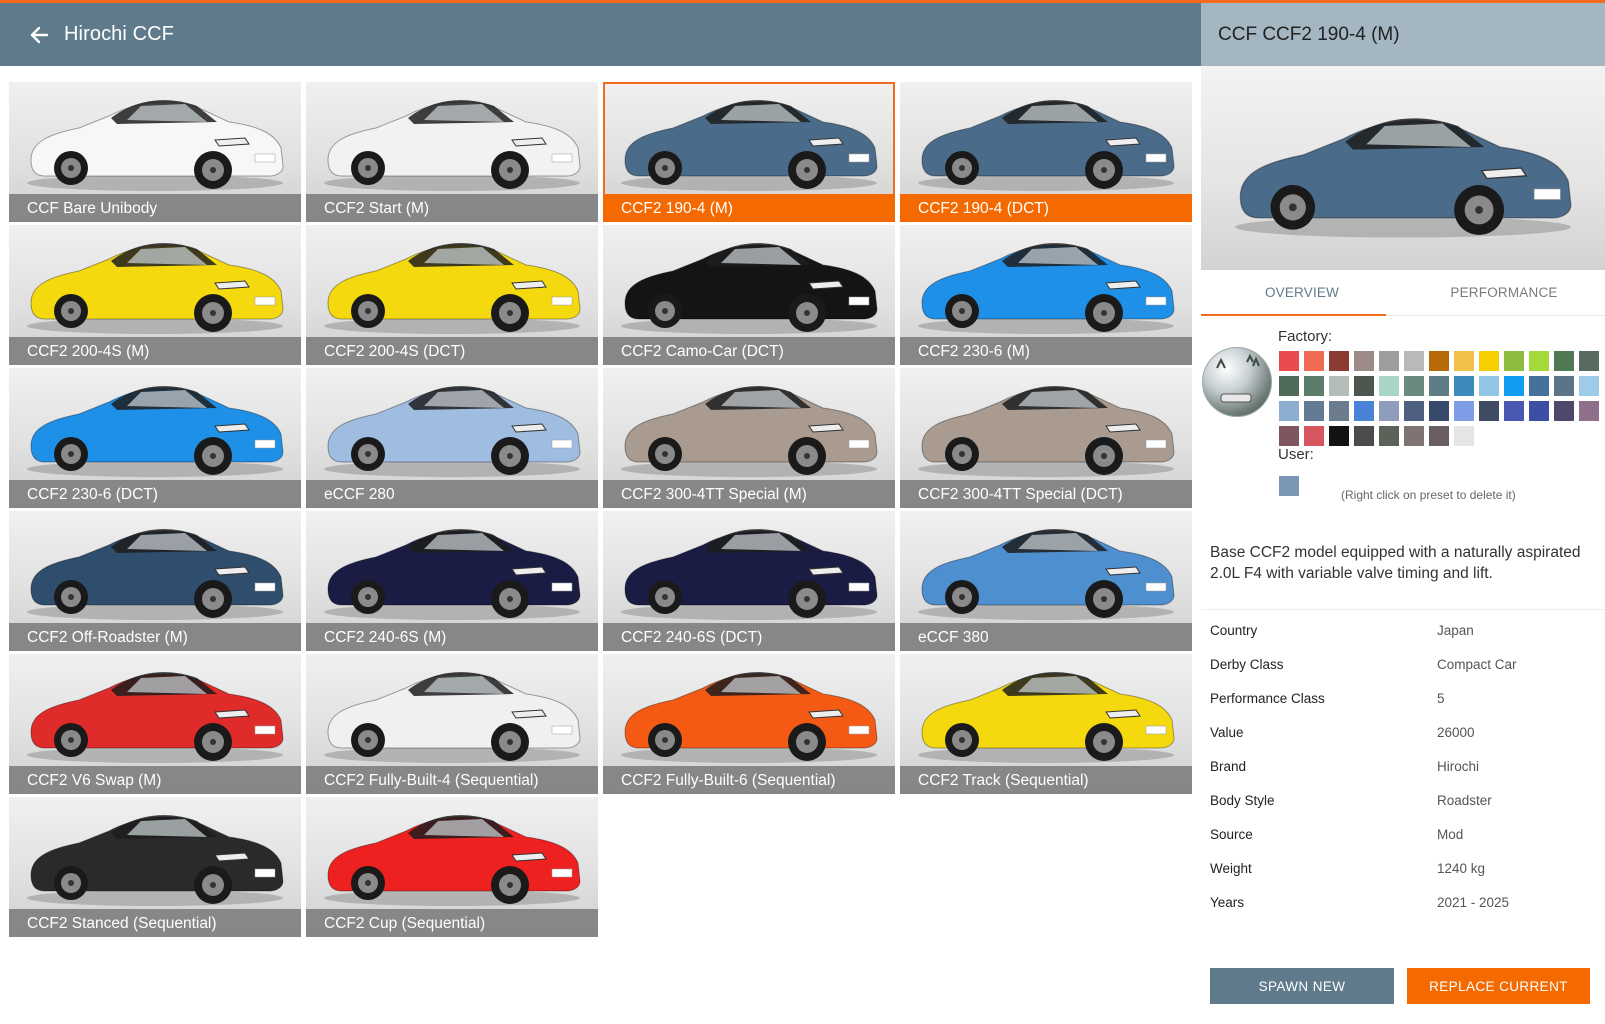 This screenshot has width=1605, height=1024. I want to click on paint-hint: (Right click on preset to delete it), so click(1428, 495).